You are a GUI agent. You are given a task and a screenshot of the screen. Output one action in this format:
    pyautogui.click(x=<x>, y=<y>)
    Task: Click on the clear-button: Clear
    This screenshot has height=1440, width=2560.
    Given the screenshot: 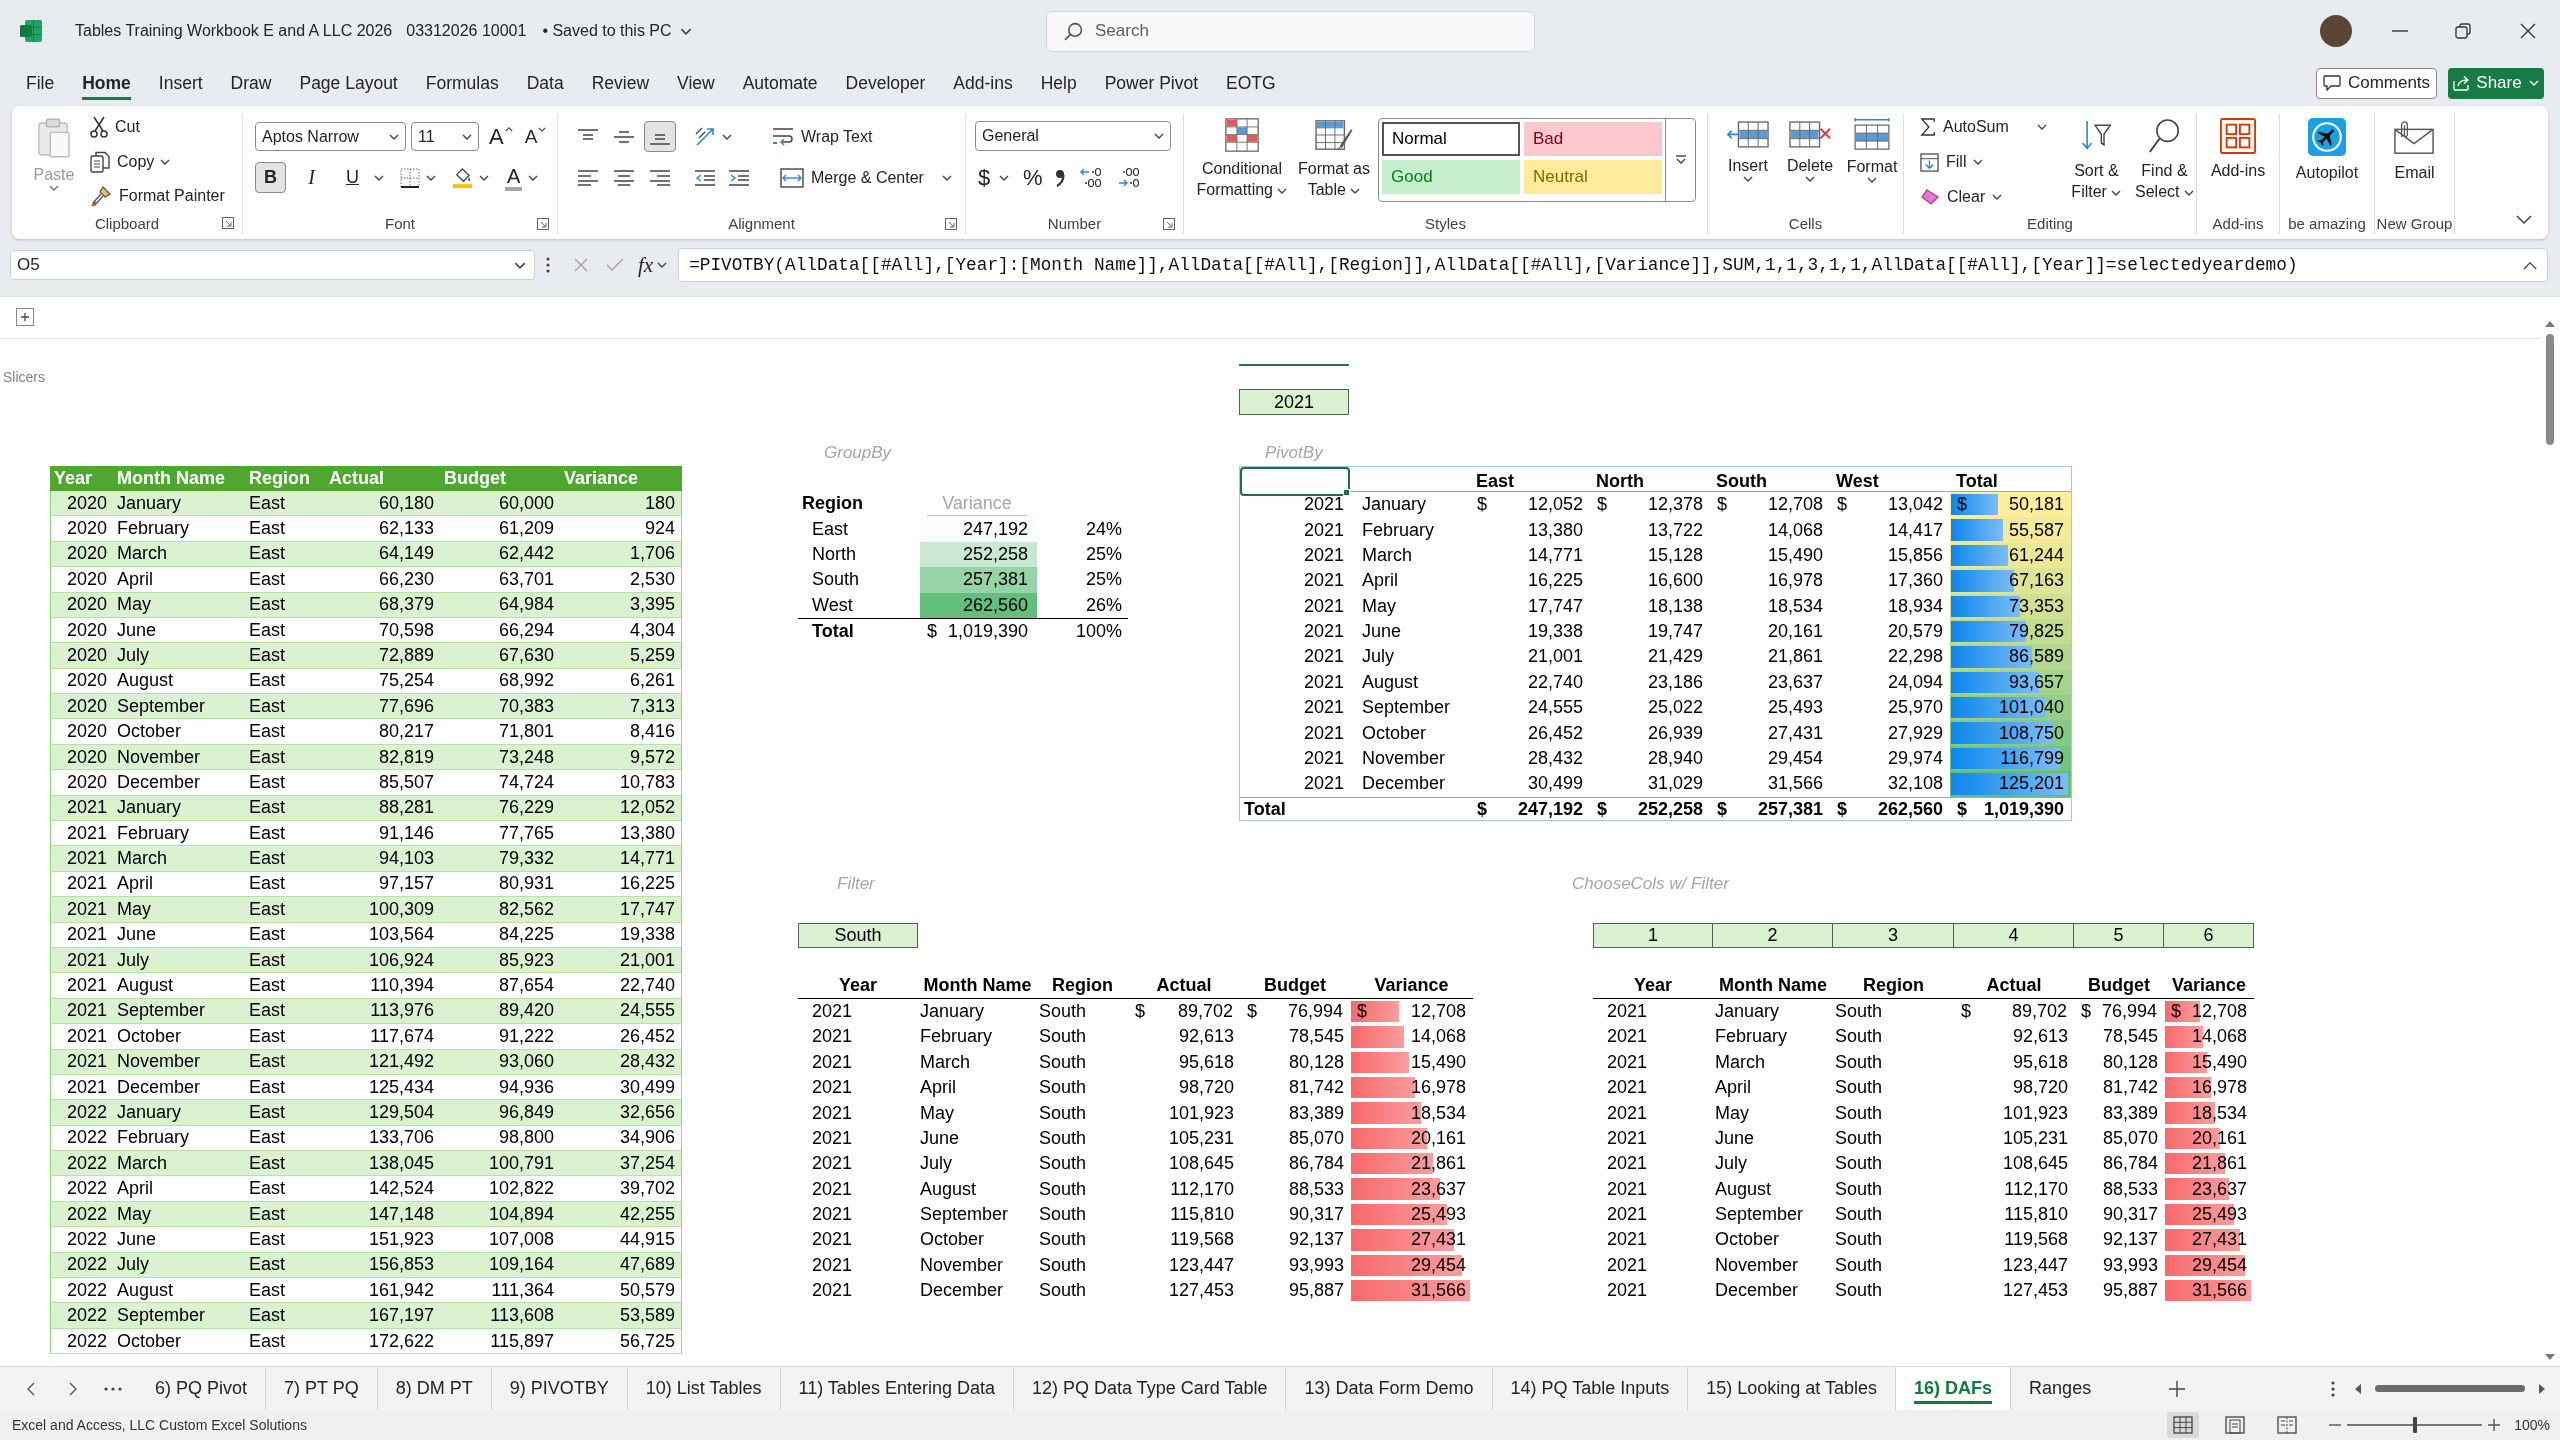 What is the action you would take?
    pyautogui.click(x=1961, y=197)
    